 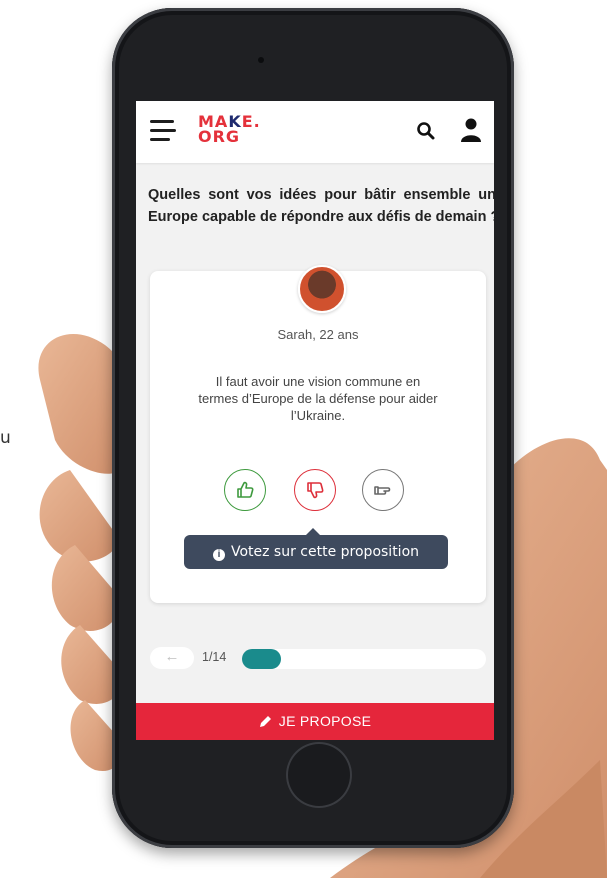 I want to click on arrow-left-icon: ←, so click(x=172, y=656).